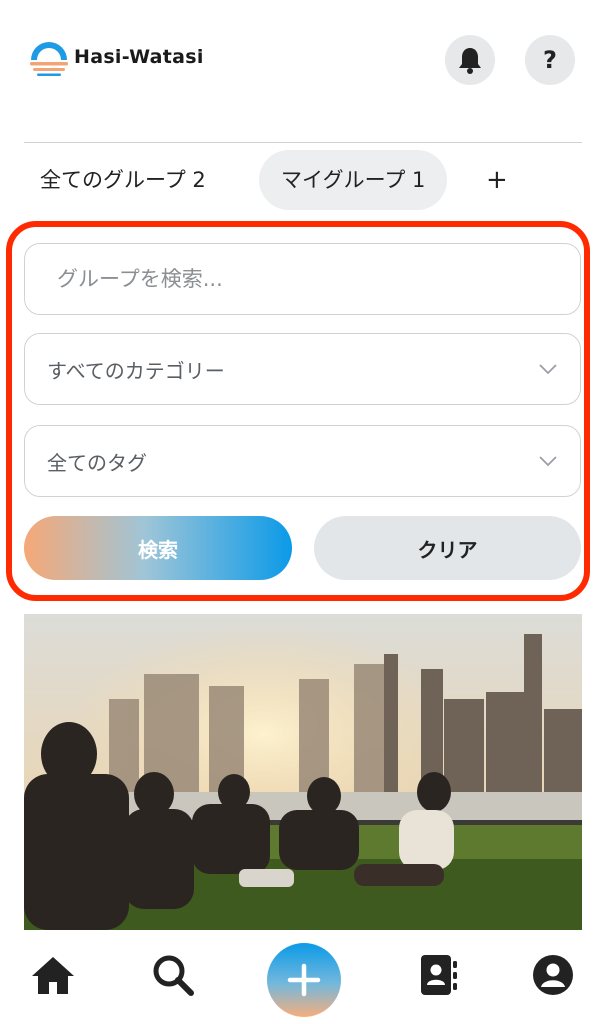 The image size is (606, 1024). What do you see at coordinates (302, 461) in the screenshot?
I see `tag-select: 全てのタグ` at bounding box center [302, 461].